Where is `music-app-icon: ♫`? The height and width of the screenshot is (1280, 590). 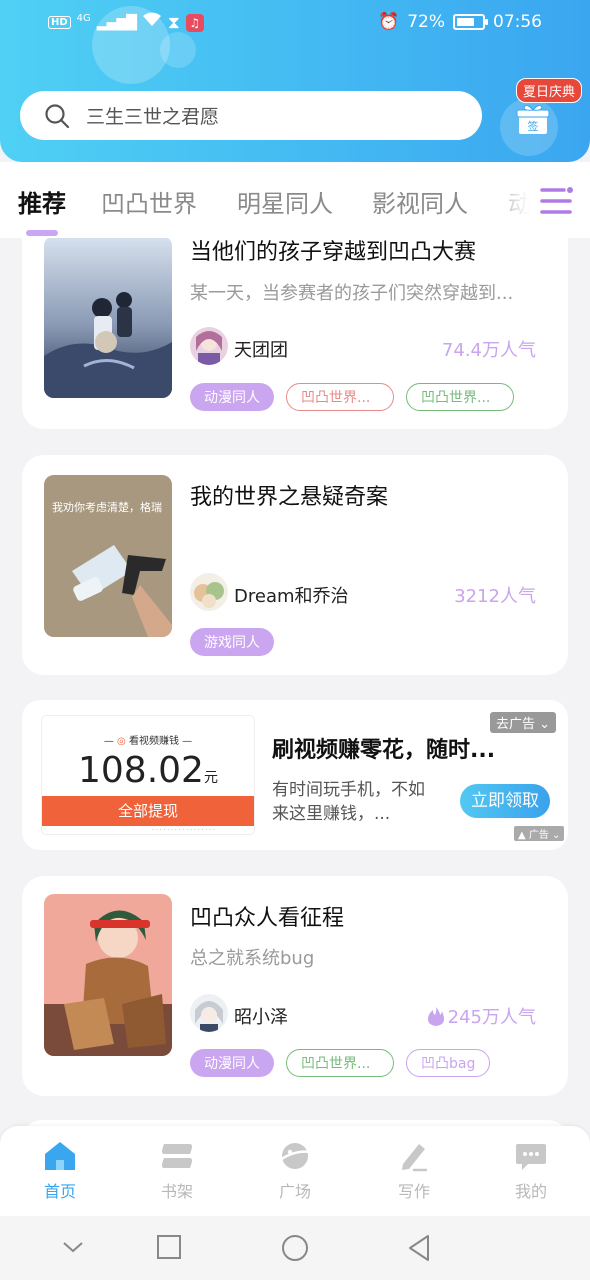
music-app-icon: ♫ is located at coordinates (194, 22).